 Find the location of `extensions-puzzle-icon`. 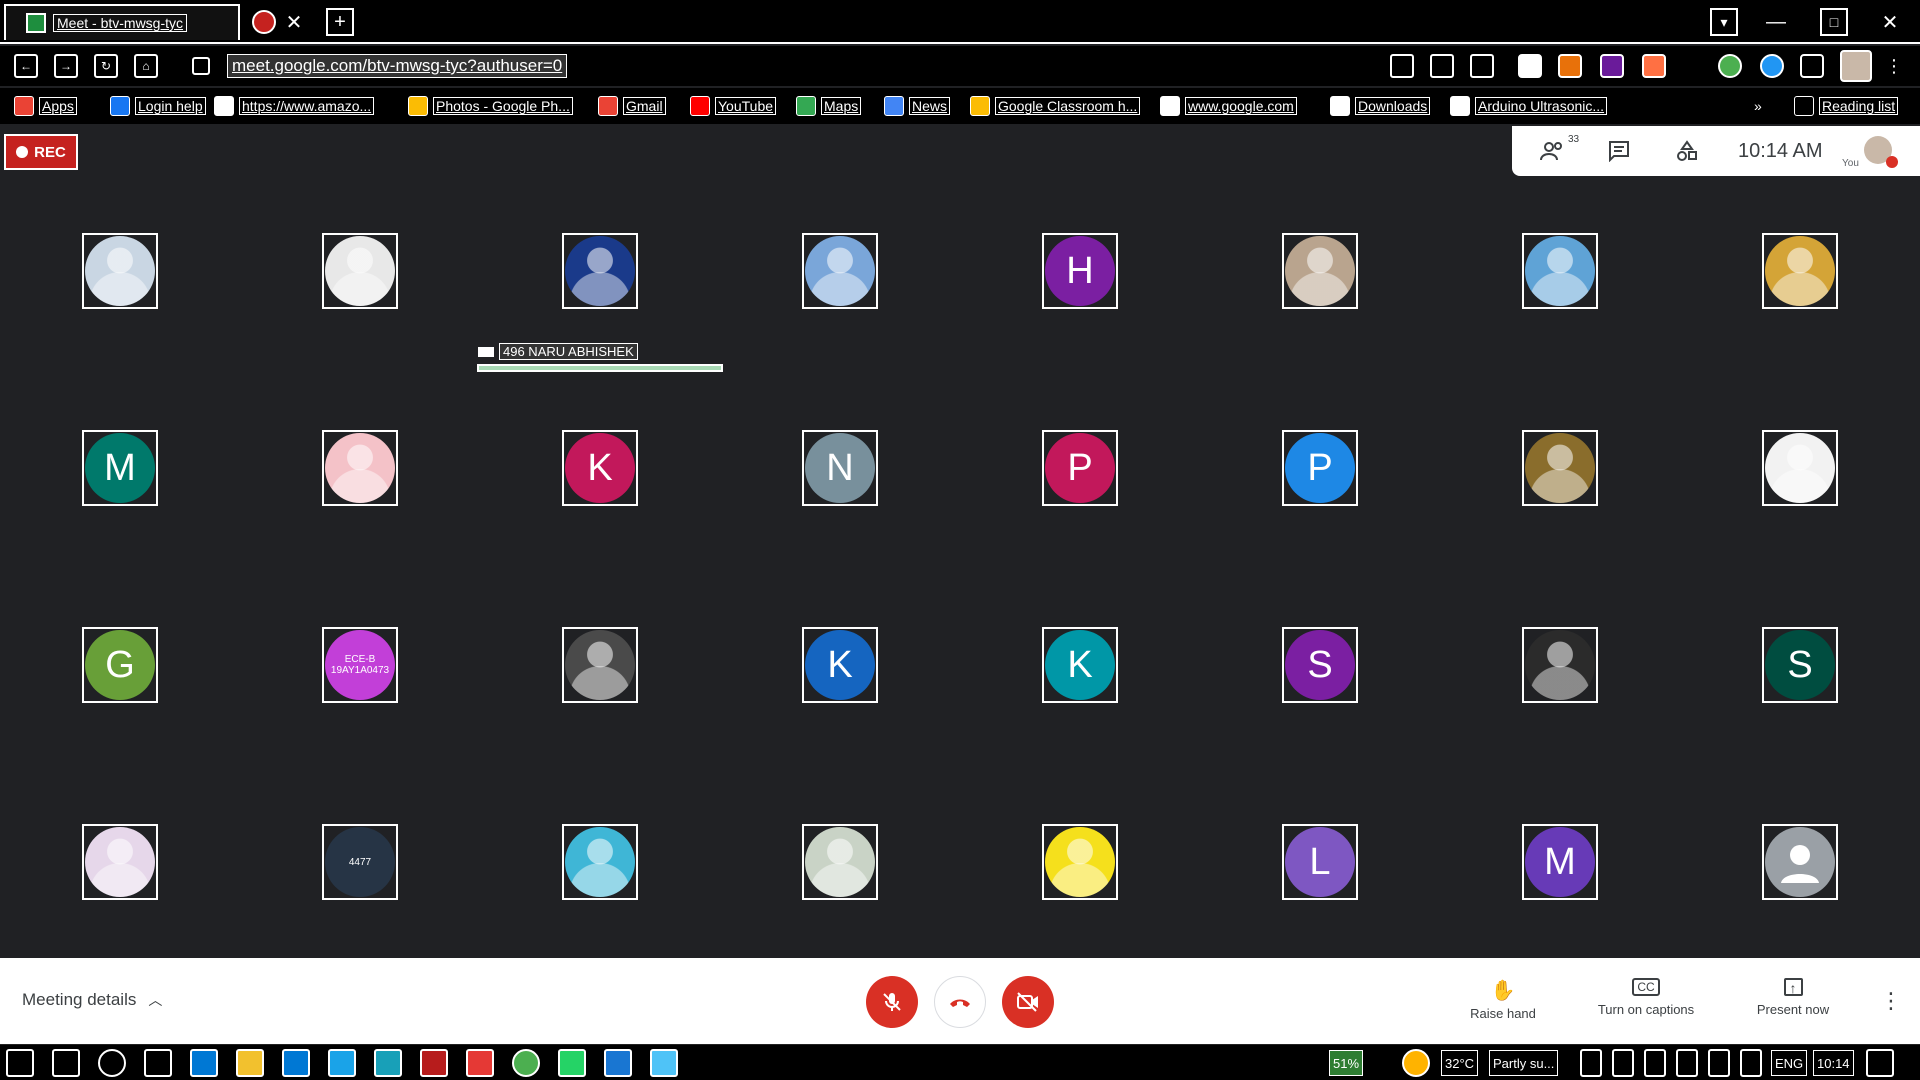

extensions-puzzle-icon is located at coordinates (1812, 66).